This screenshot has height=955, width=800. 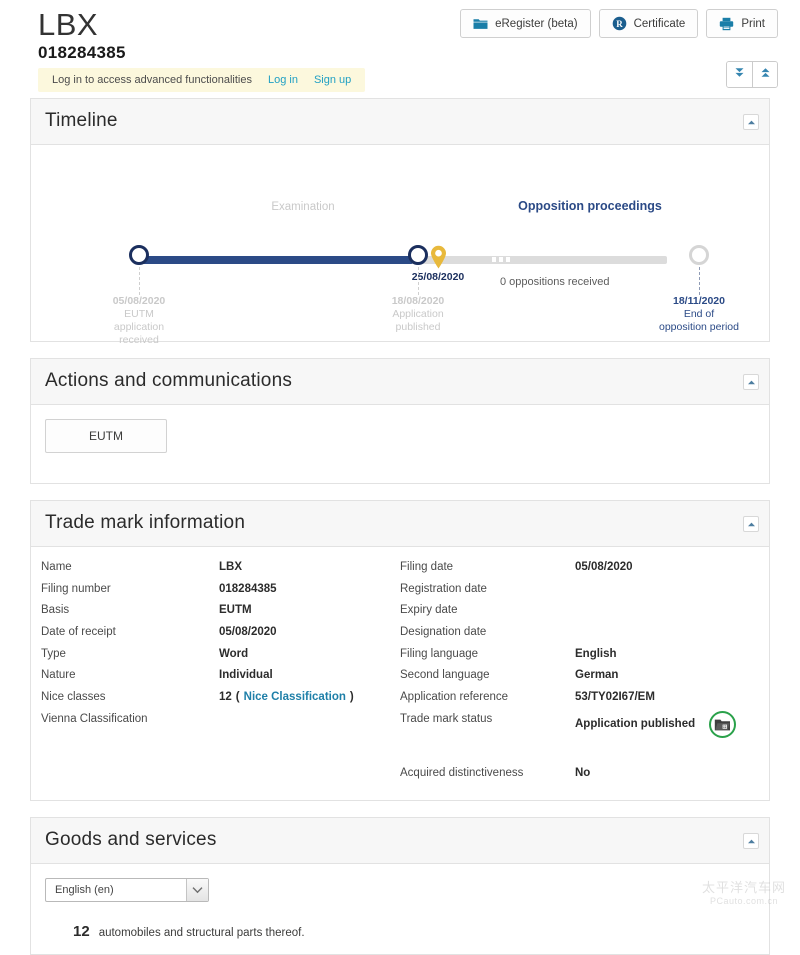 I want to click on eregister-button: eRegister (beta), so click(x=525, y=23).